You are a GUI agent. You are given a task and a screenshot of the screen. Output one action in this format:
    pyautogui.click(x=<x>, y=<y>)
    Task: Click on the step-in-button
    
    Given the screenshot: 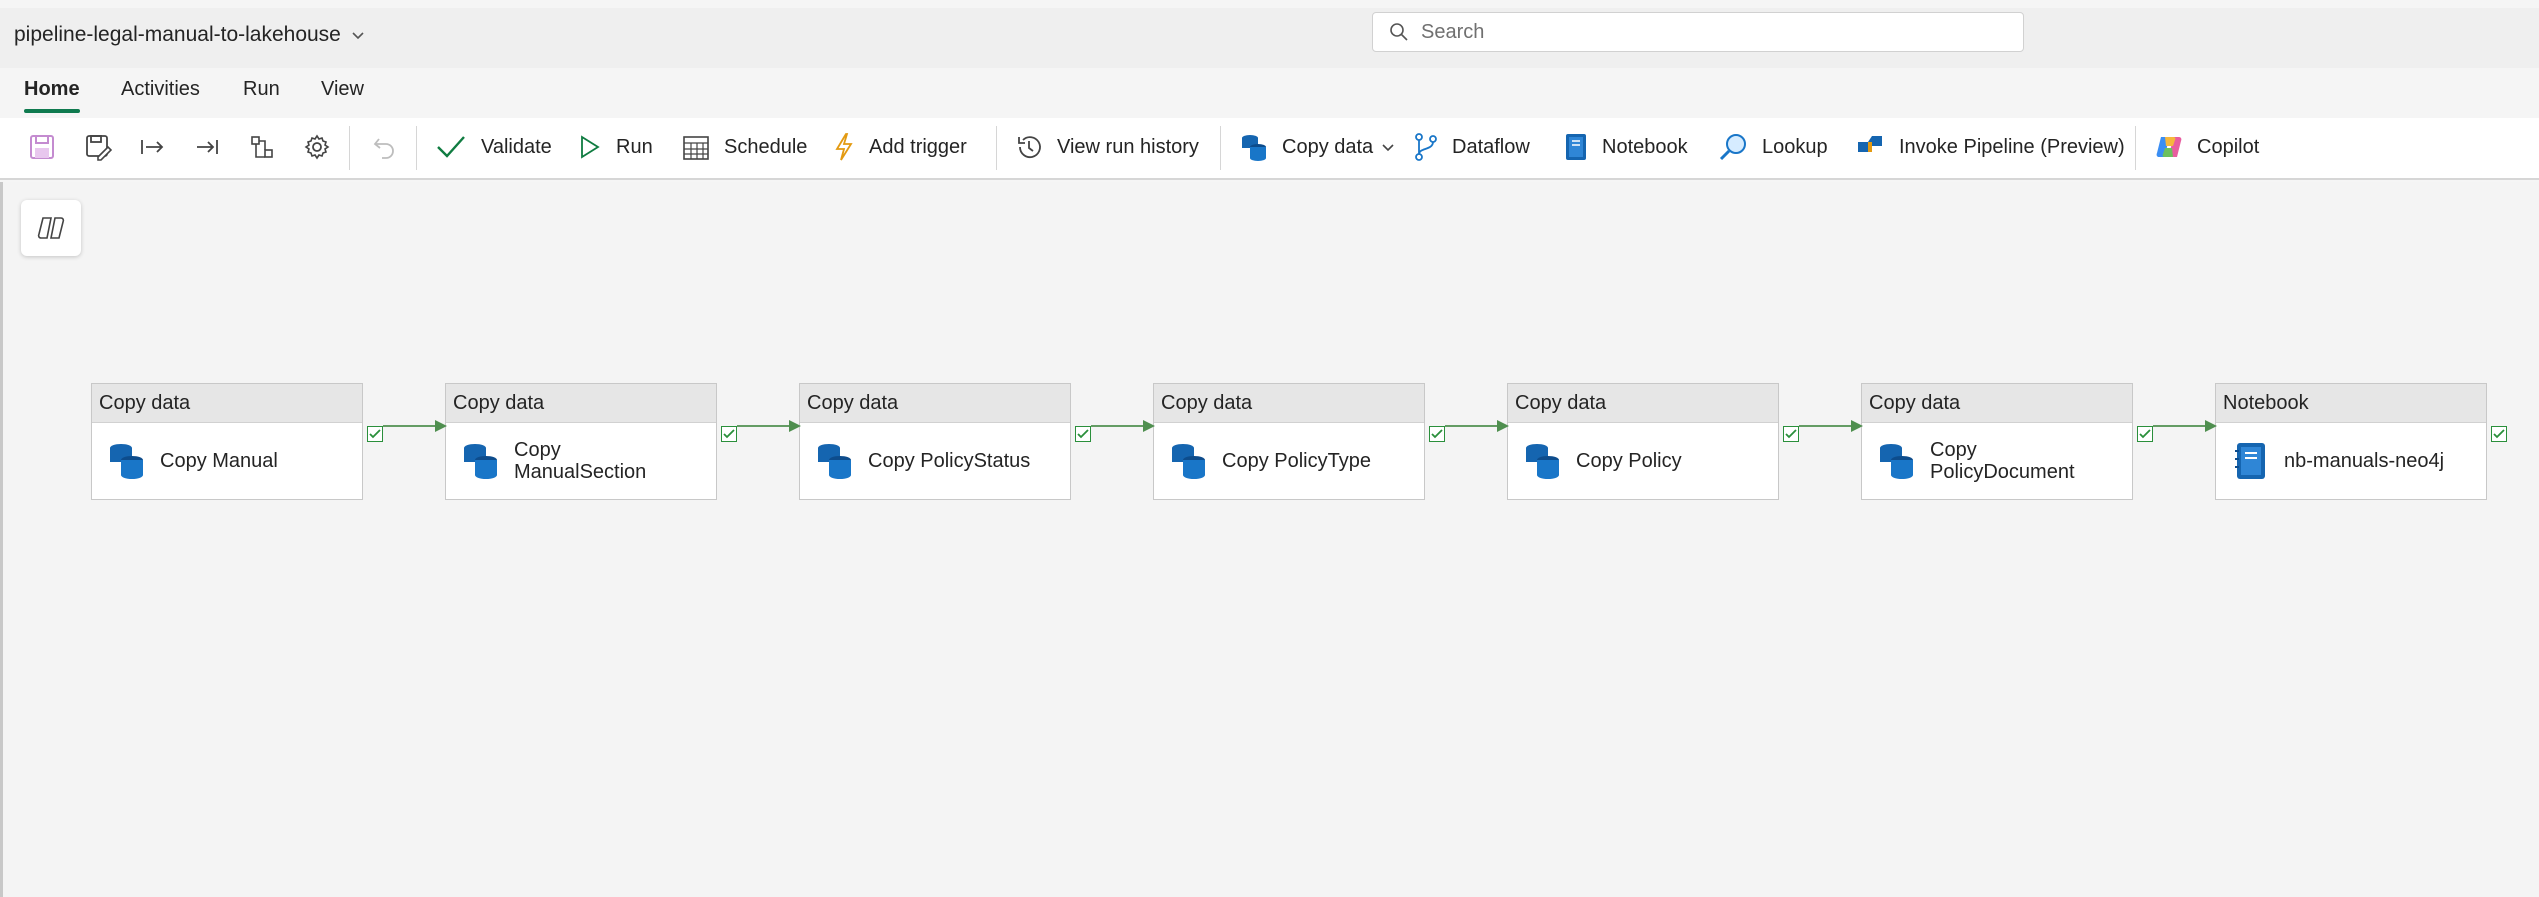 What is the action you would take?
    pyautogui.click(x=152, y=147)
    